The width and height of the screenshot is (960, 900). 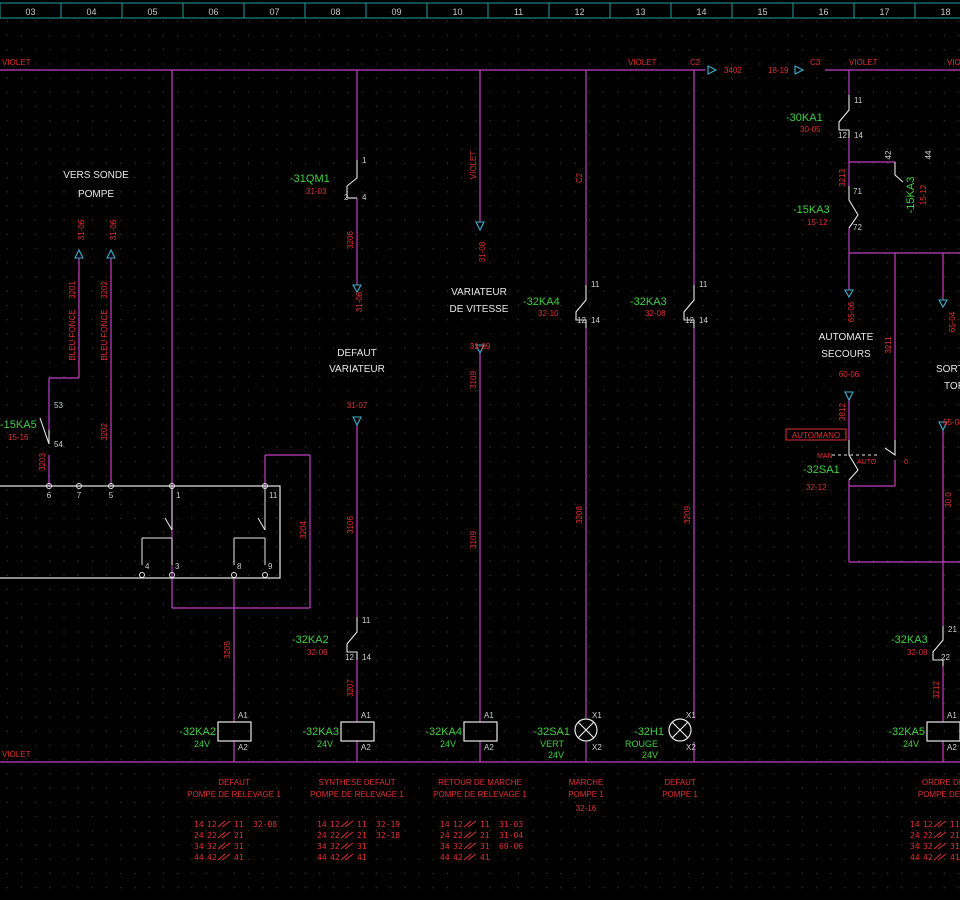 What do you see at coordinates (58, 444) in the screenshot?
I see `label-ka5-t54: 54` at bounding box center [58, 444].